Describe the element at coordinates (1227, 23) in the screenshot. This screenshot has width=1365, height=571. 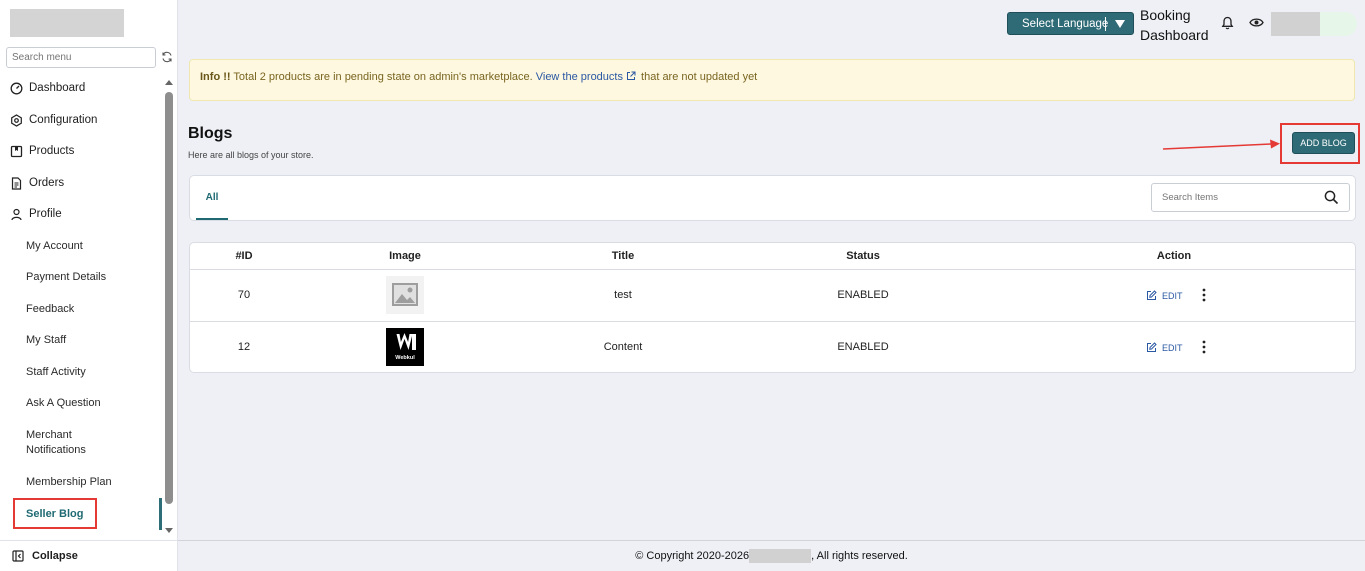
I see `bell-icon` at that location.